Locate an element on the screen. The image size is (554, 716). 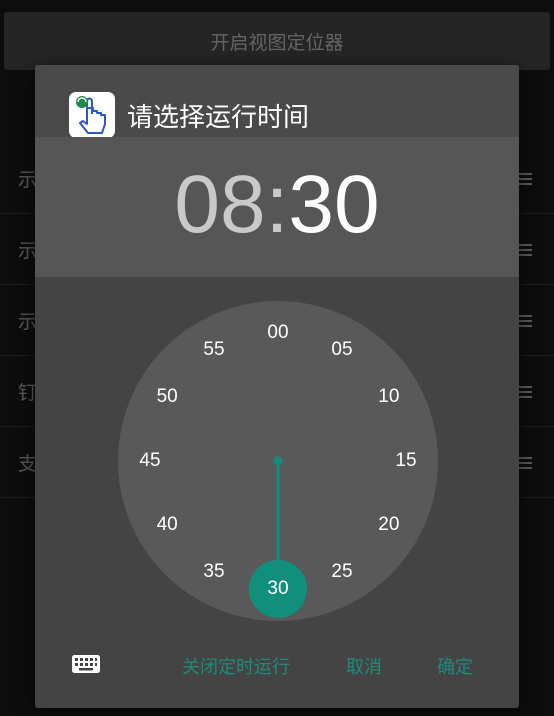
time-display: 08:30 is located at coordinates (277, 205).